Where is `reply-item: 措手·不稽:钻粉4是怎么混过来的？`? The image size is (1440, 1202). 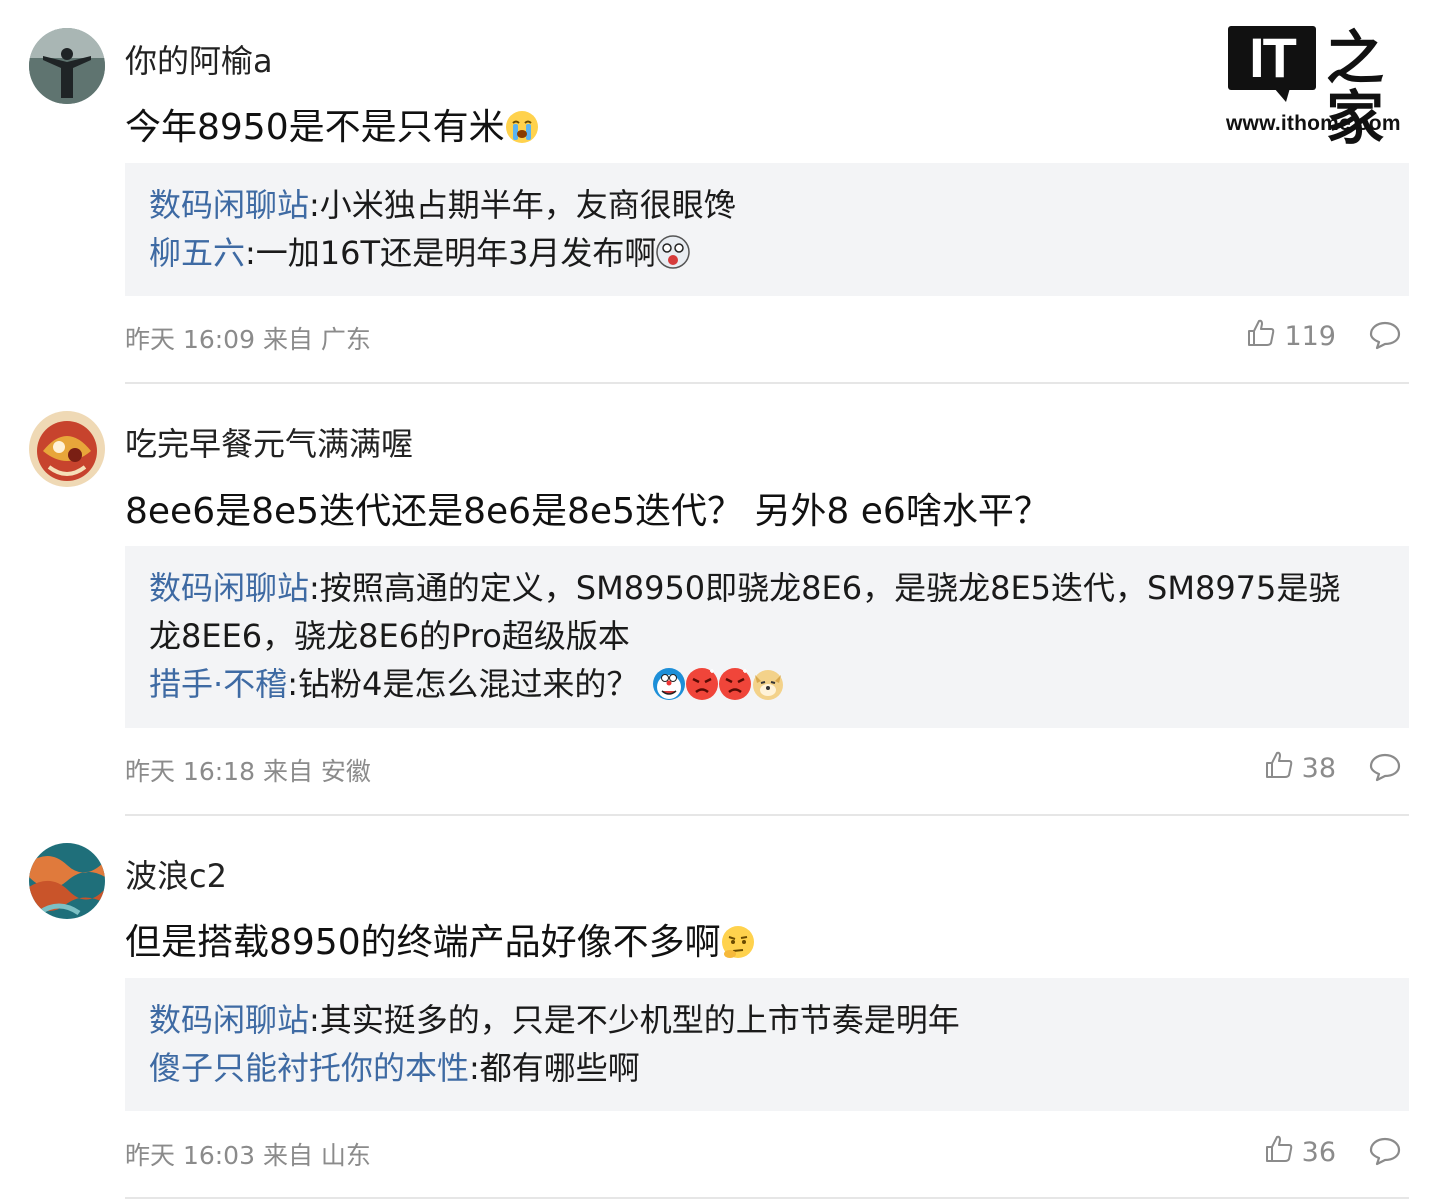
reply-item: 措手·不稽:钻粉4是怎么混过来的？ is located at coordinates (767, 684).